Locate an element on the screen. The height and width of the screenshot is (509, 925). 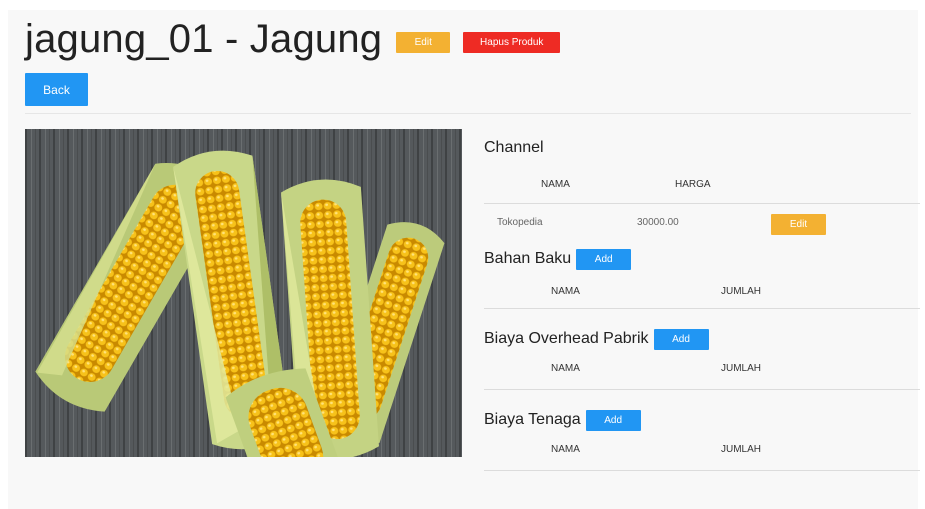
section-title-channel: Channel is located at coordinates (702, 148).